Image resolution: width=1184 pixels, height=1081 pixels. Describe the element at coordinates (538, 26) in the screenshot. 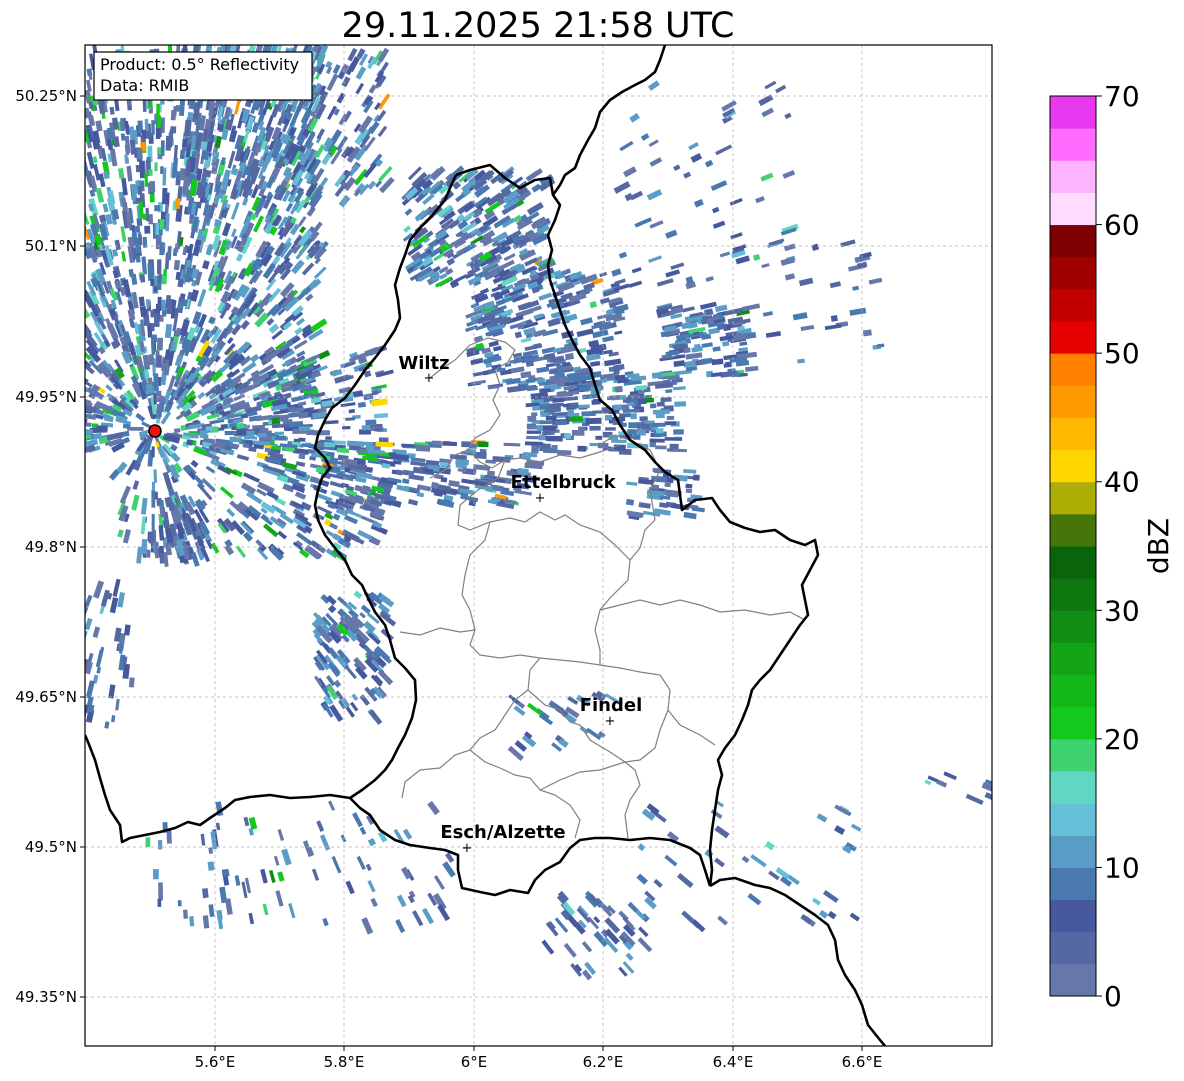

I see `map-title: 29.11.2025 21:58 UTC` at that location.